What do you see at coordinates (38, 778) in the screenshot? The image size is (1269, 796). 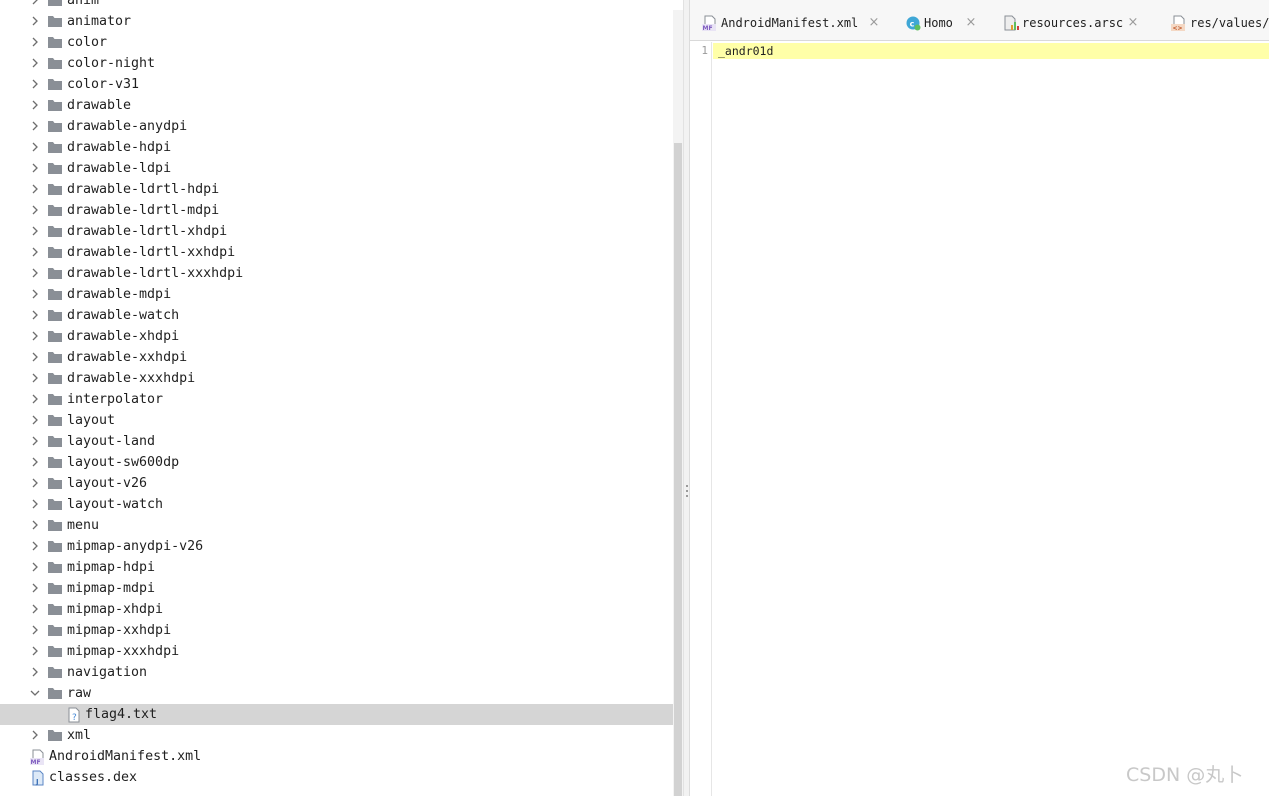 I see `dex-file-icon: J` at bounding box center [38, 778].